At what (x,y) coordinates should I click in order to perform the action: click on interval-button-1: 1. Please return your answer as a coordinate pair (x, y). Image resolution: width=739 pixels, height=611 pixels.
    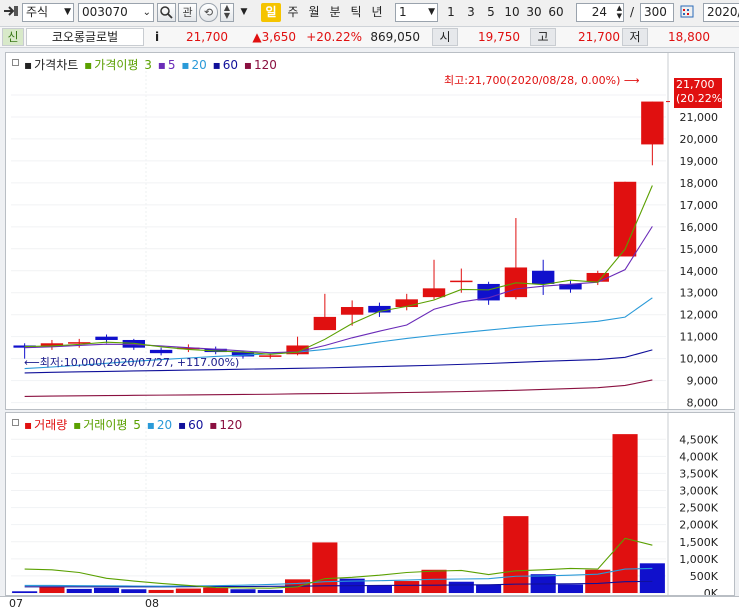
    Looking at the image, I should click on (451, 12).